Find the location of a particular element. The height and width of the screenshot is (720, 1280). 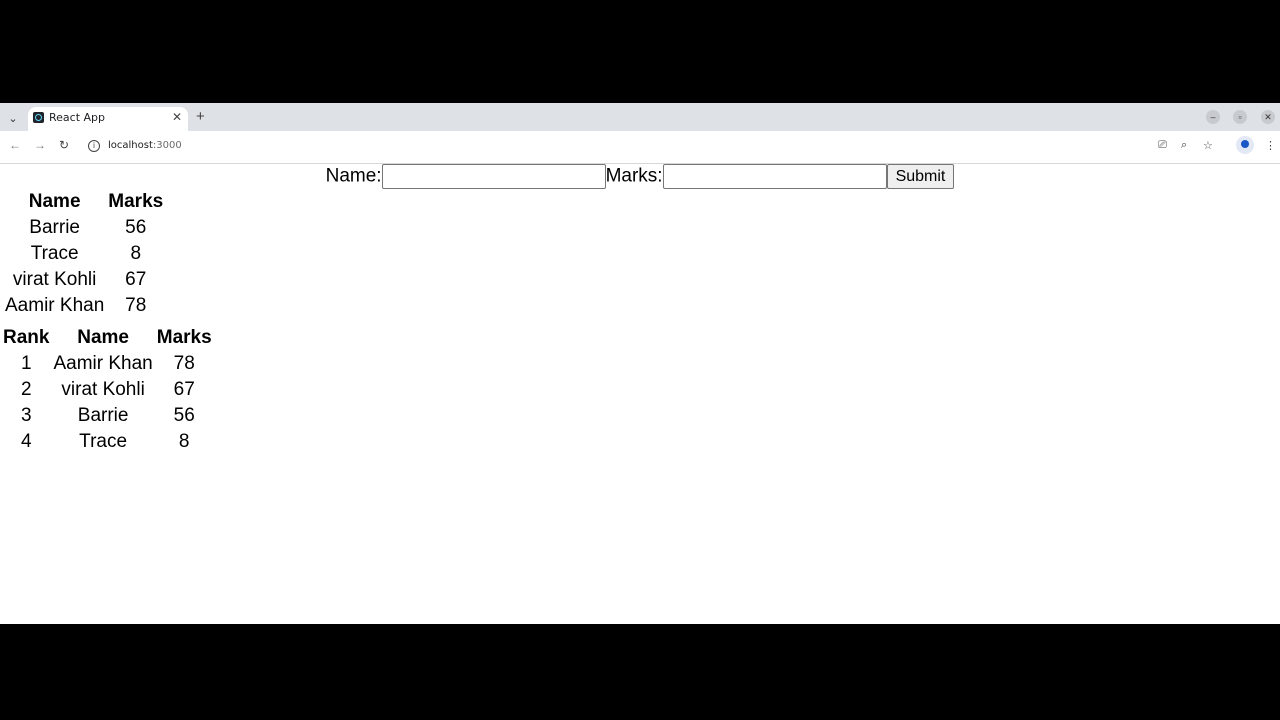

table-row: 3 Barrie 56 is located at coordinates (107, 416).